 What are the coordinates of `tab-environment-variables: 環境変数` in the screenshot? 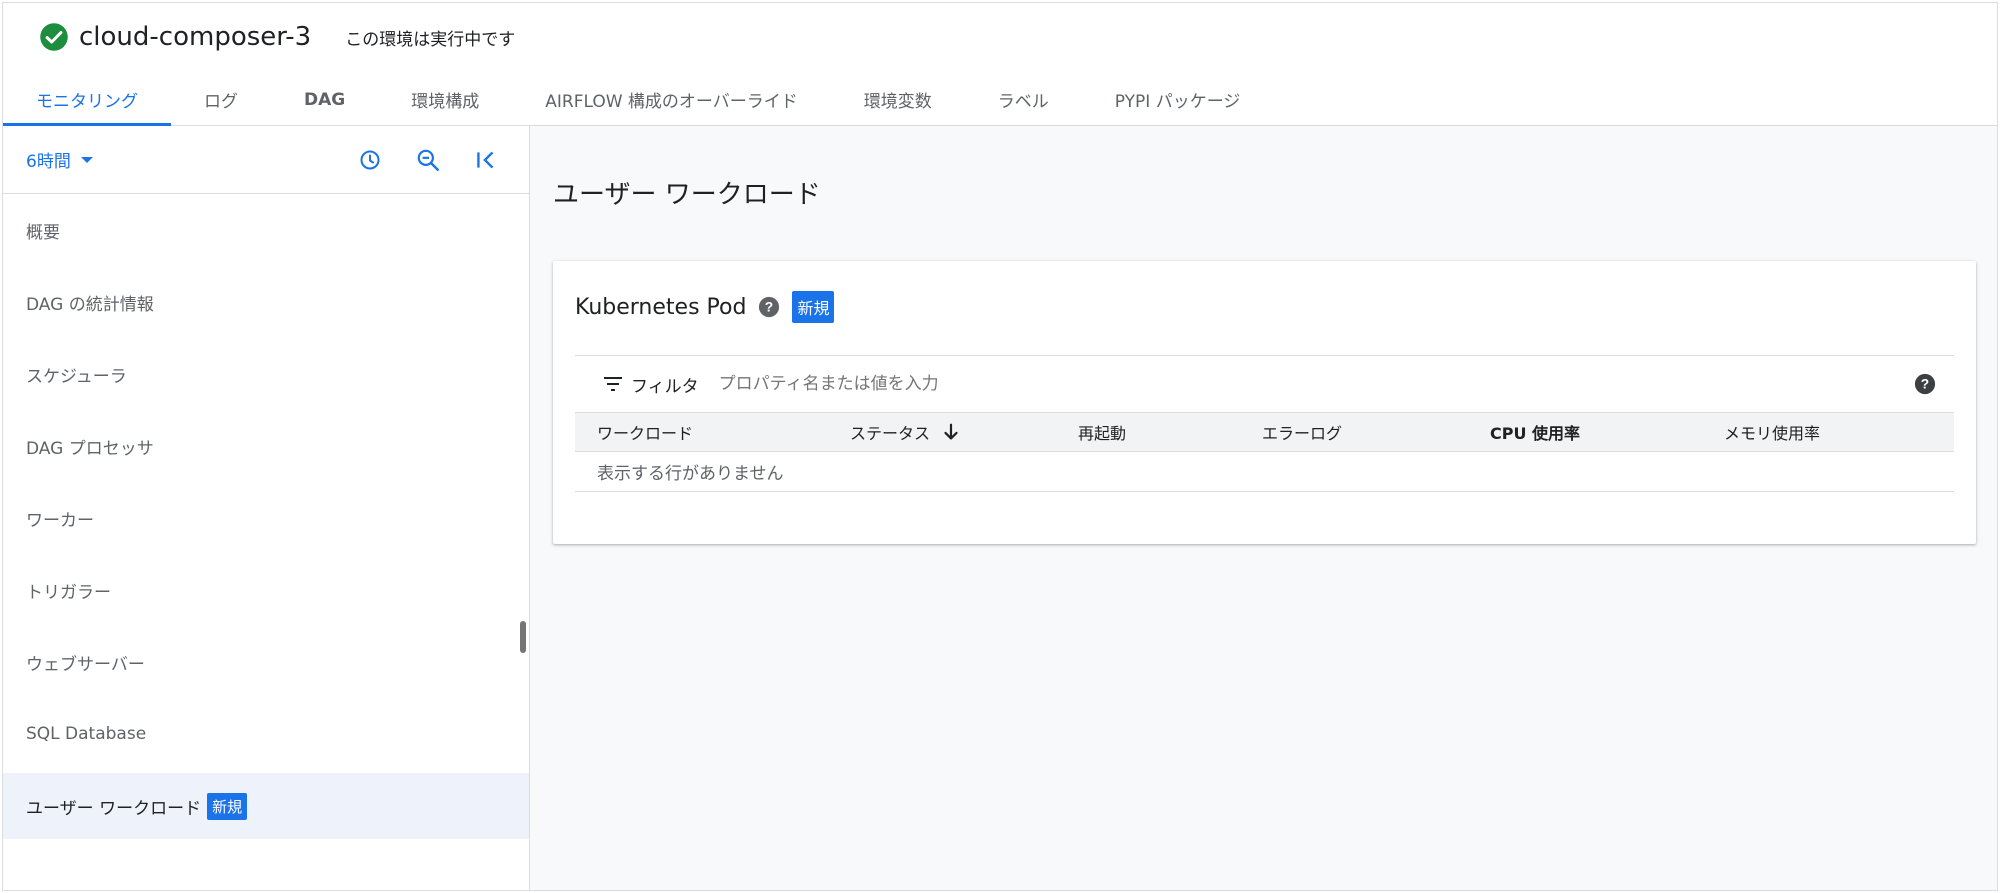 It's located at (898, 99).